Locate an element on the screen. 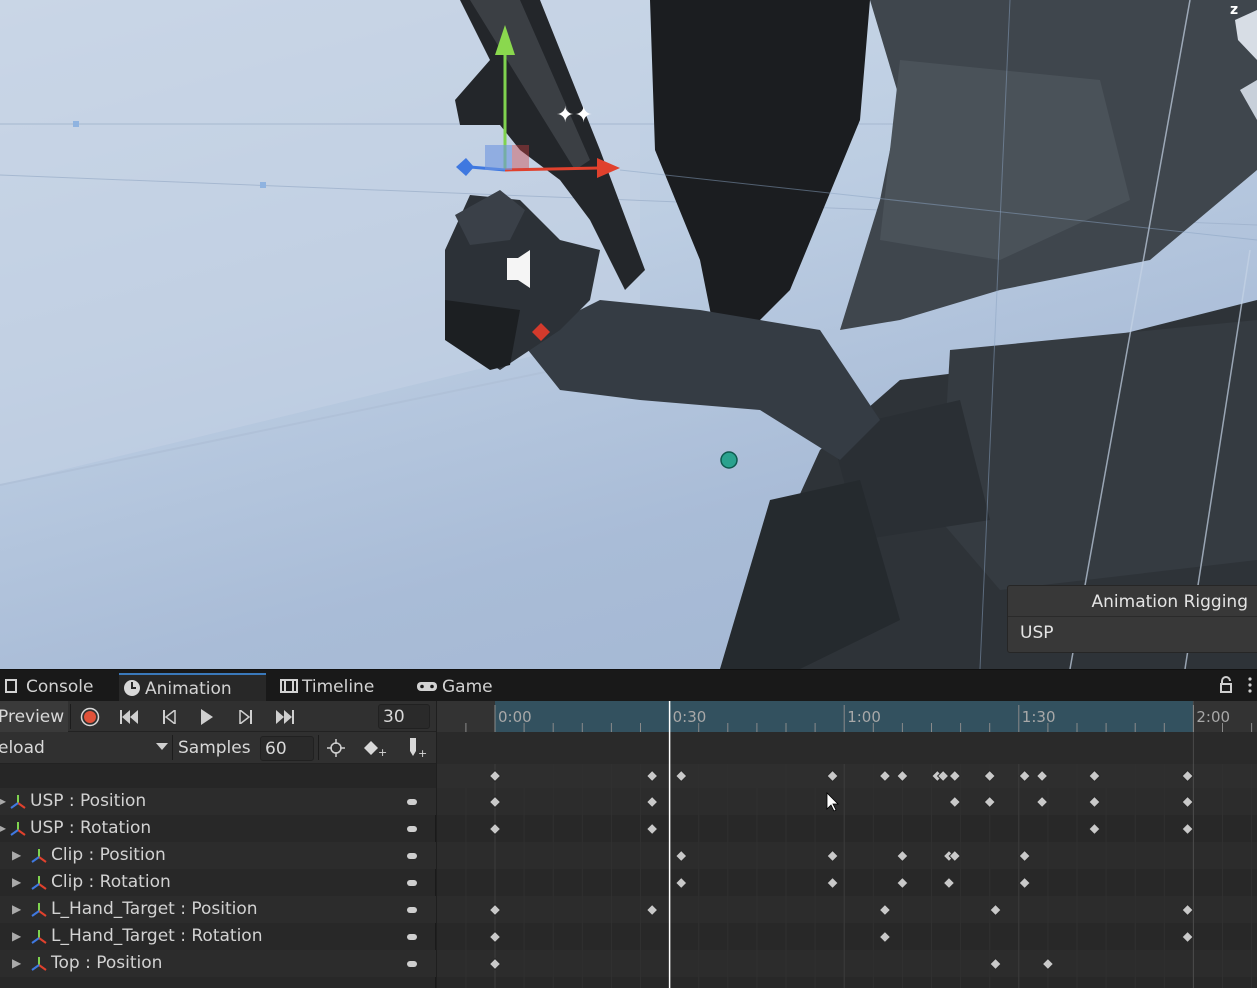 This screenshot has height=988, width=1257. play-icon is located at coordinates (207, 716).